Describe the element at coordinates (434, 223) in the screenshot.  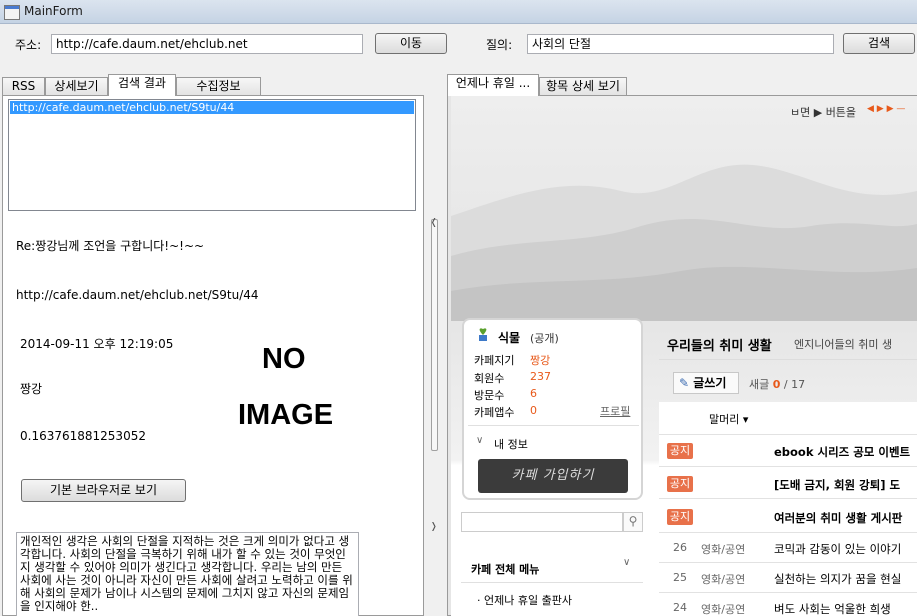
I see `collapse-left-icon: ❬` at that location.